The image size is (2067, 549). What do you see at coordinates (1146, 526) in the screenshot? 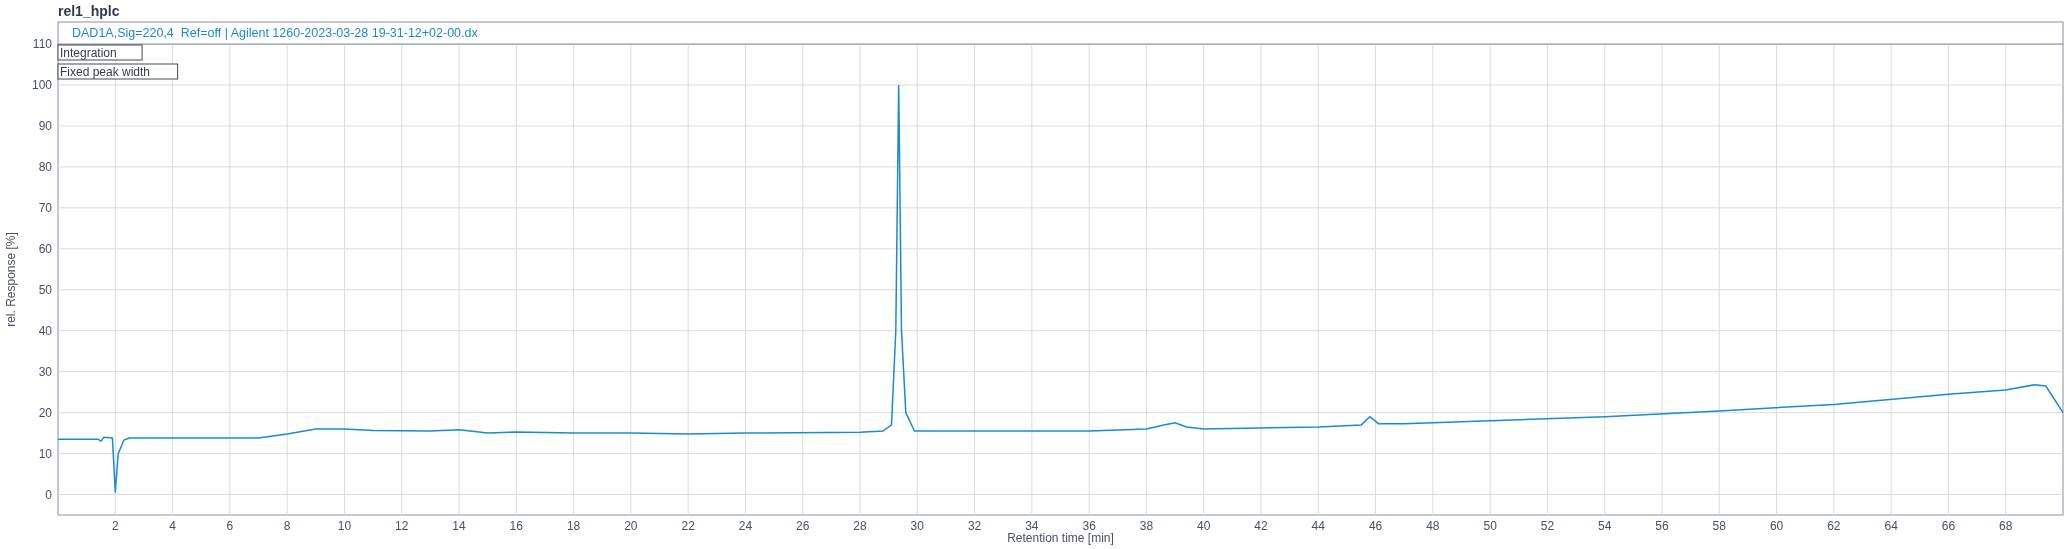
I see `axis-tick-label: 38` at bounding box center [1146, 526].